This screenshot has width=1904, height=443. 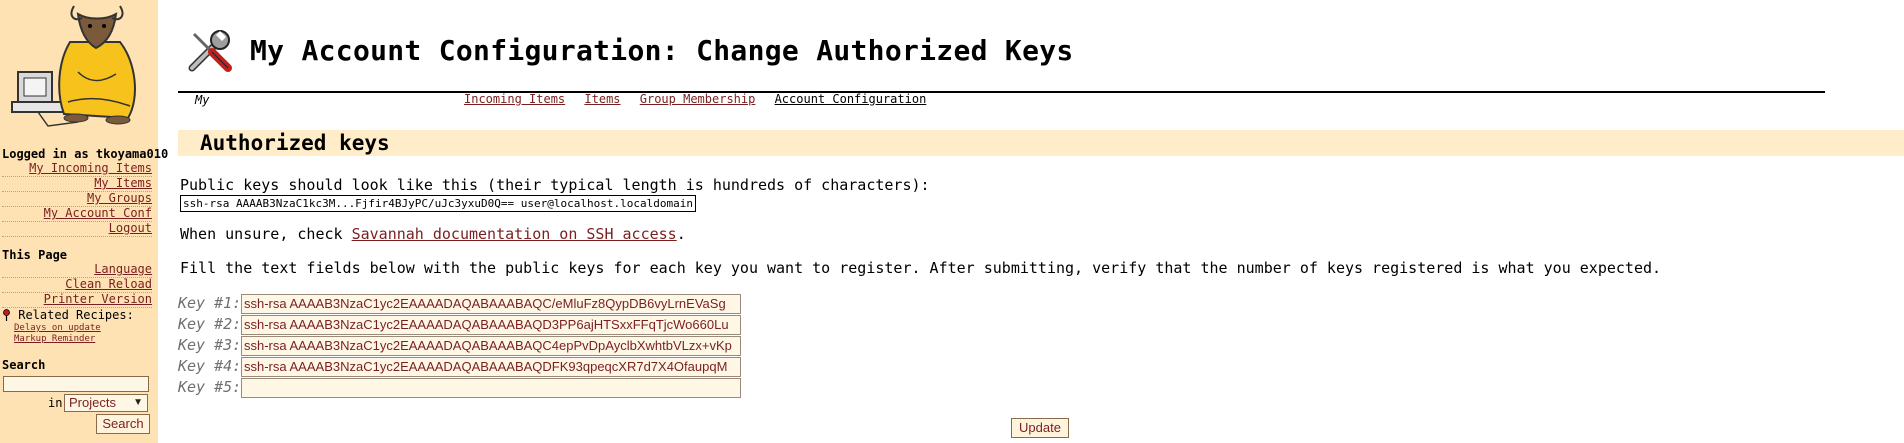 What do you see at coordinates (24, 365) in the screenshot?
I see `search-heading: Search` at bounding box center [24, 365].